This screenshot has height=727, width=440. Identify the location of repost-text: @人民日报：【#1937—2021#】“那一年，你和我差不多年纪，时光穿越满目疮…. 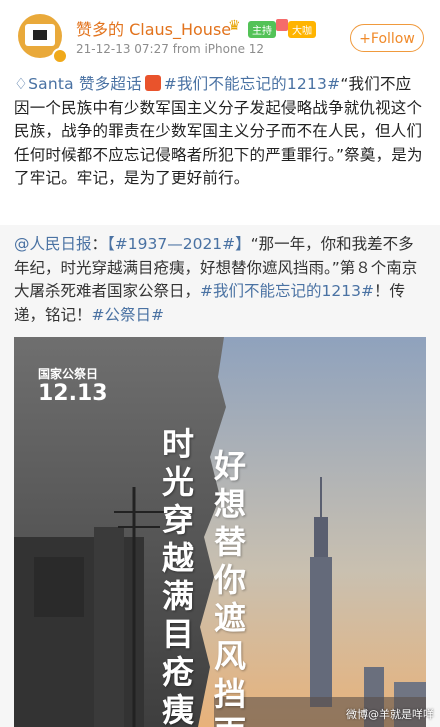
(216, 279).